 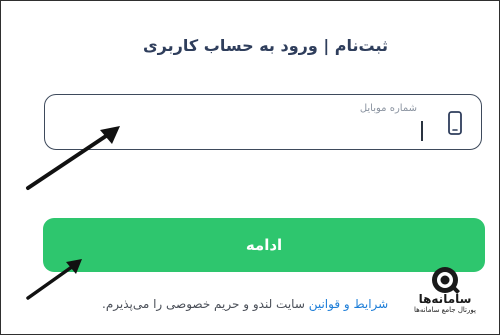 I want to click on page-title: ثبت‌نام | ورود به حساب کاربری, so click(x=265, y=45).